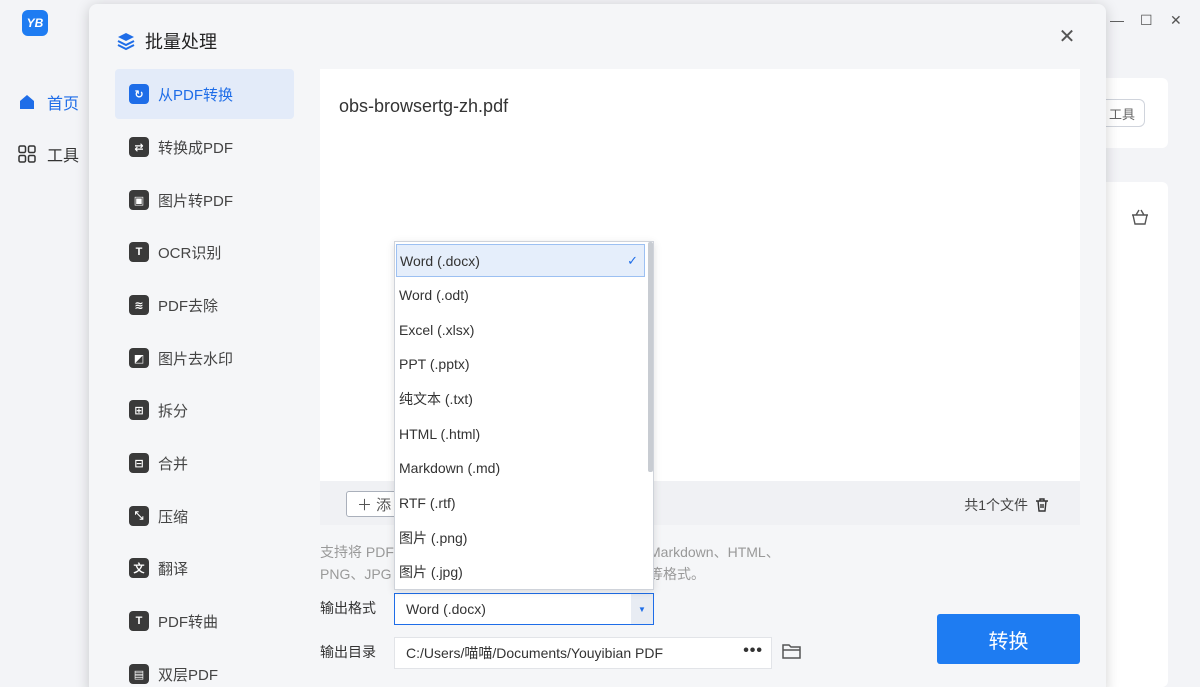  Describe the element at coordinates (139, 568) in the screenshot. I see `translate-icon: 文` at that location.